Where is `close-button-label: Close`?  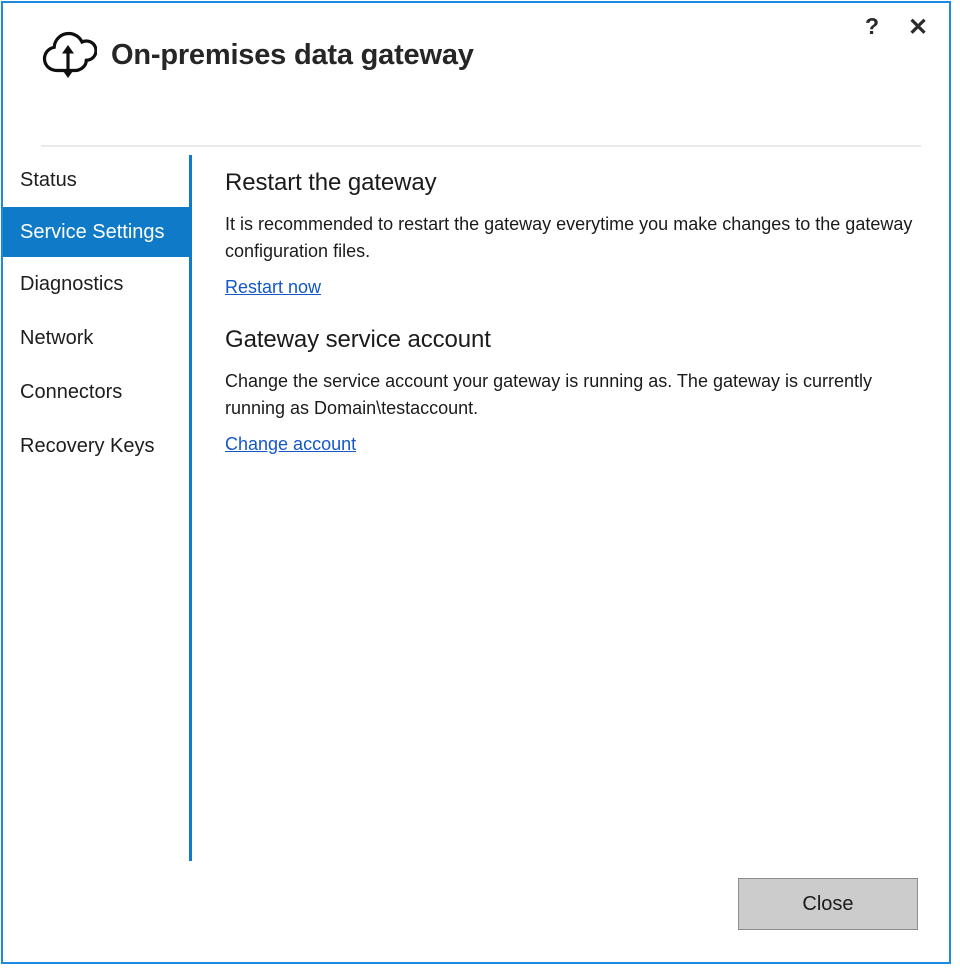 close-button-label: Close is located at coordinates (828, 903).